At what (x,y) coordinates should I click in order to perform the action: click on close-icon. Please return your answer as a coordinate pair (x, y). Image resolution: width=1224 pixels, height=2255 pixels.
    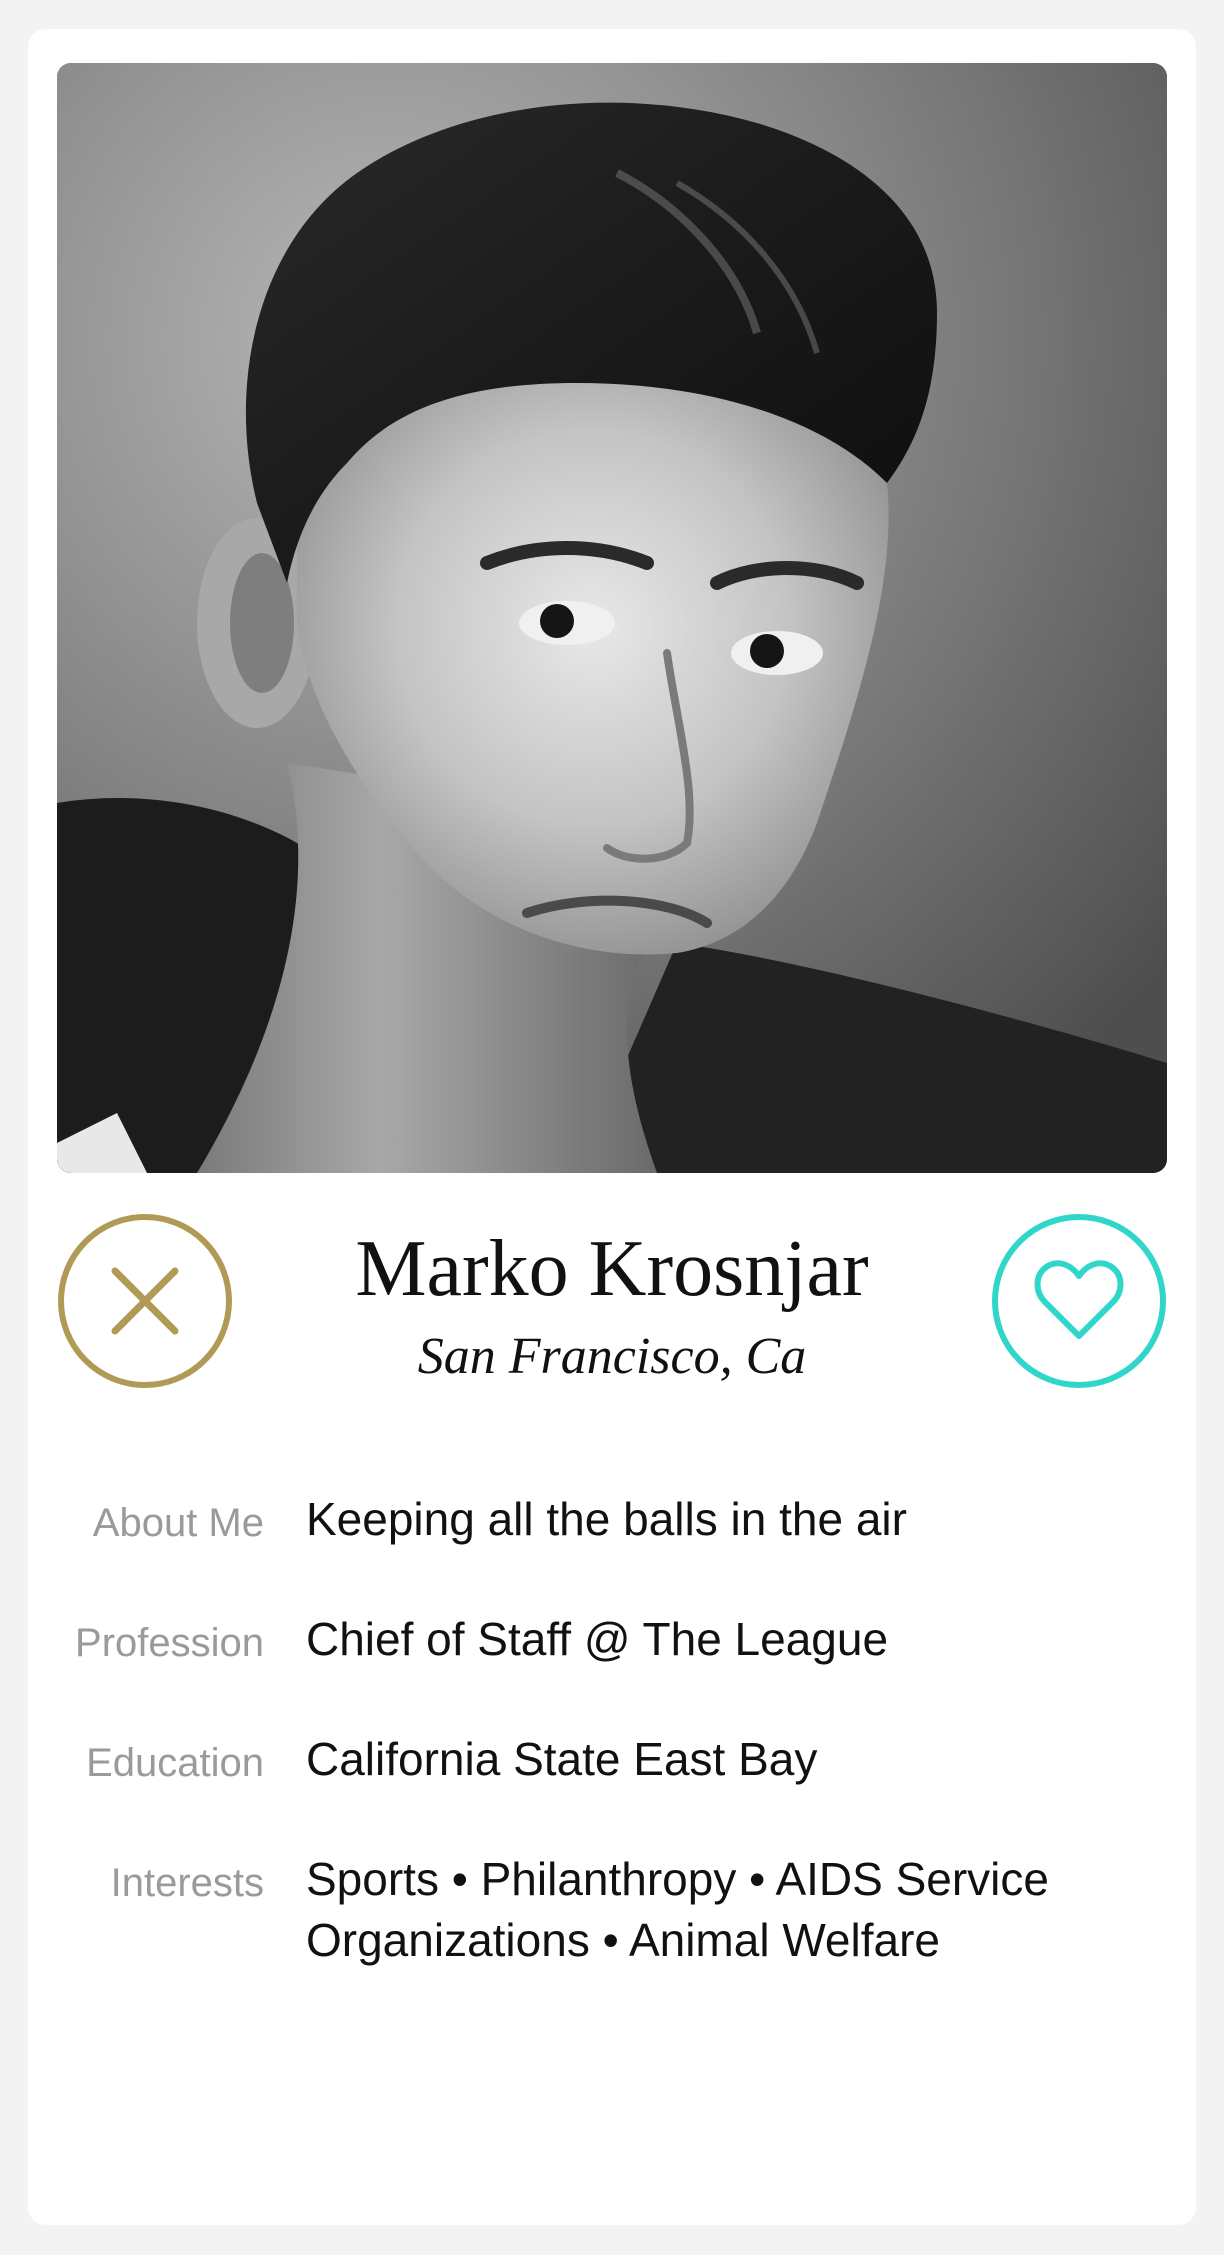
    Looking at the image, I should click on (145, 1301).